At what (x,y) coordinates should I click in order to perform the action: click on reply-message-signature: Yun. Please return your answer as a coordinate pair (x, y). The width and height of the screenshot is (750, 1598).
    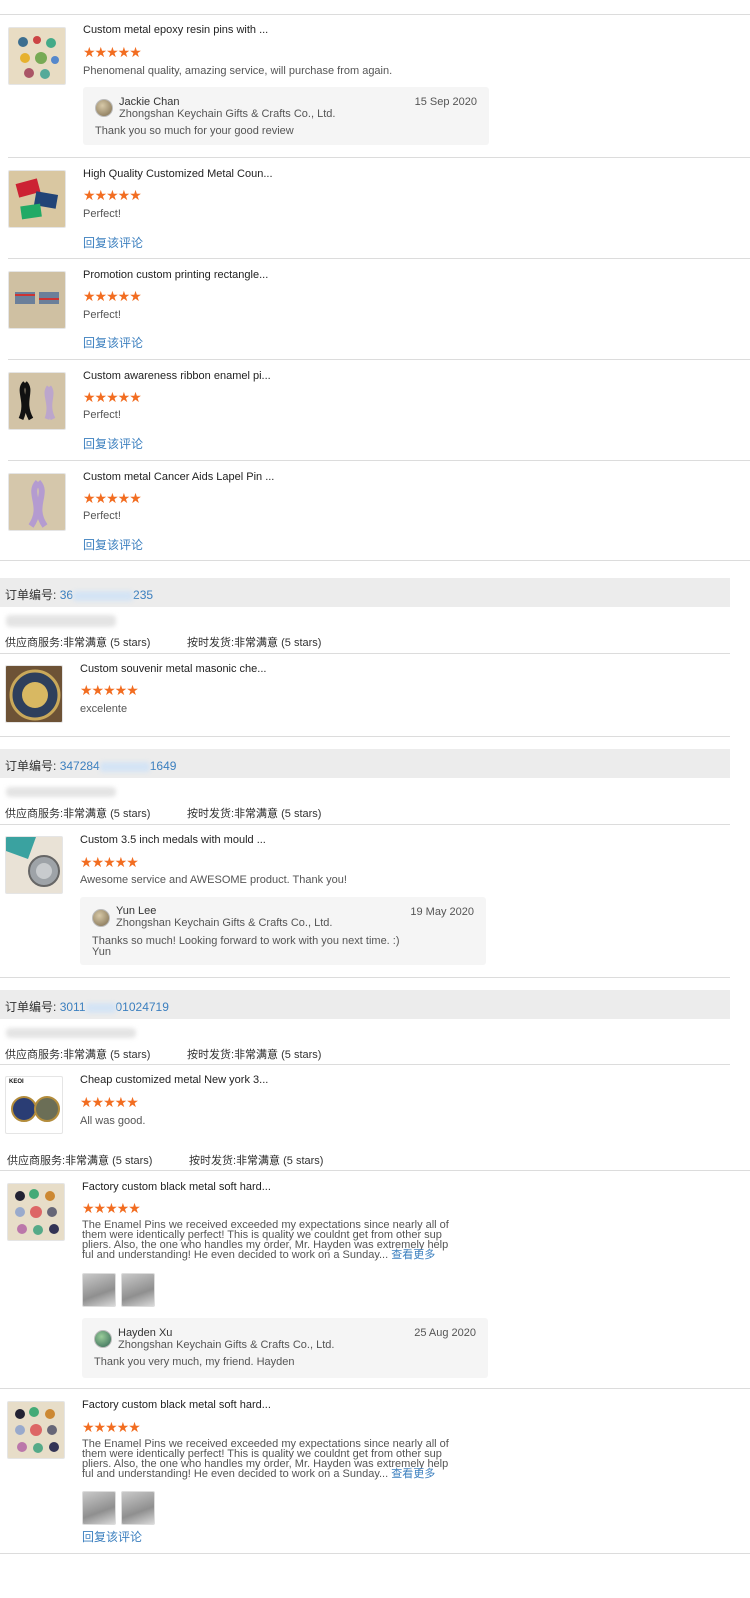
    Looking at the image, I should click on (101, 952).